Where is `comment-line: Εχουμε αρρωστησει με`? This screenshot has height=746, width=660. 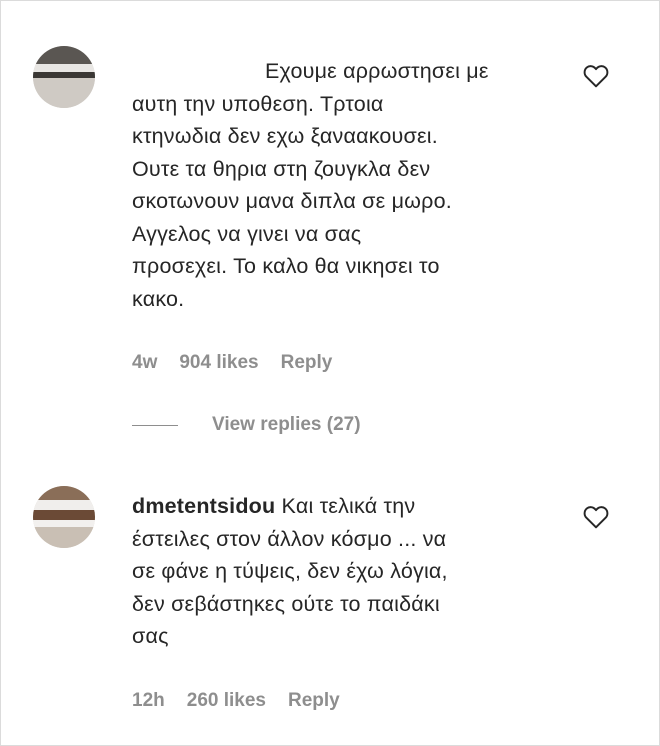
comment-line: Εχουμε αρρωστησει με is located at coordinates (377, 71).